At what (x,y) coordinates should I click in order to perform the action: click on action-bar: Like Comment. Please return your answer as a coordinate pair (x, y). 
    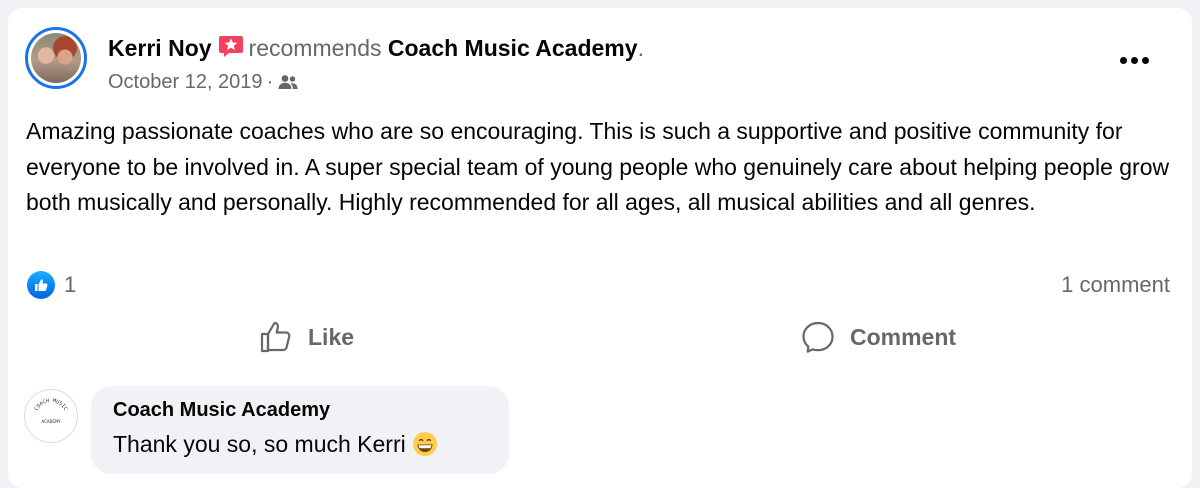
    Looking at the image, I should click on (600, 337).